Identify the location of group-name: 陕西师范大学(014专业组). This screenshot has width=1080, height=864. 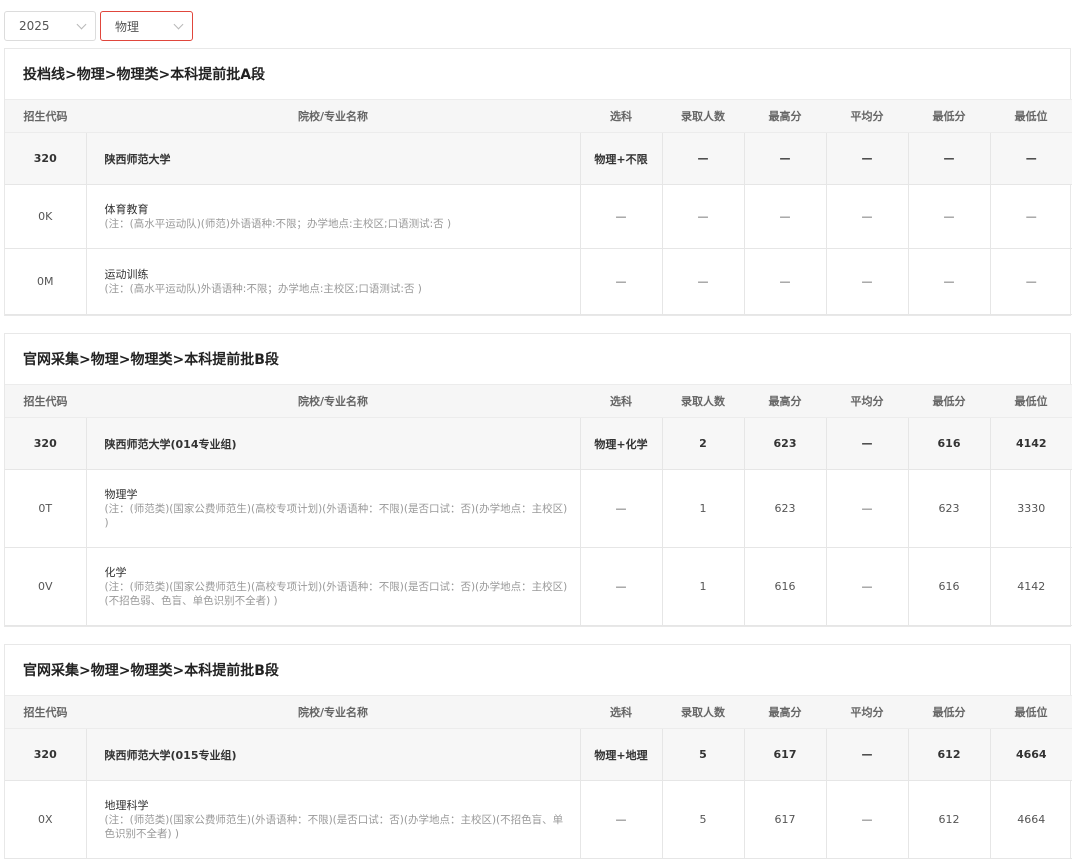
(332, 443).